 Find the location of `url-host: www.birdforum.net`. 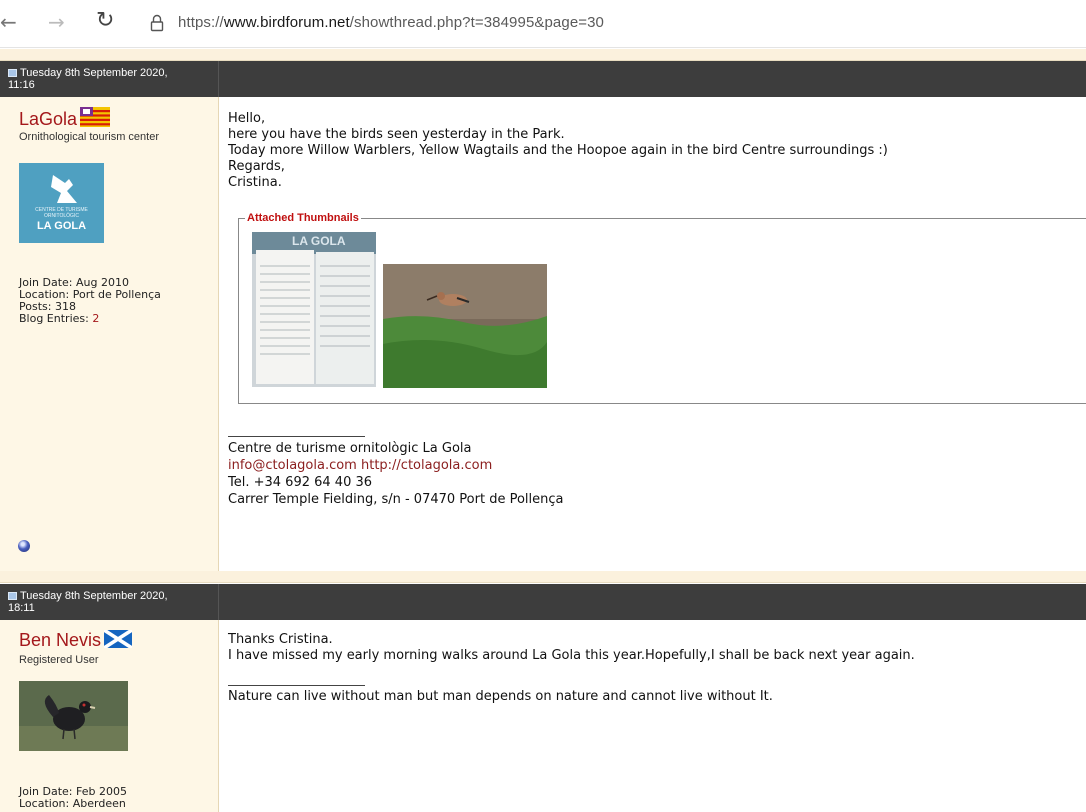

url-host: www.birdforum.net is located at coordinates (286, 22).